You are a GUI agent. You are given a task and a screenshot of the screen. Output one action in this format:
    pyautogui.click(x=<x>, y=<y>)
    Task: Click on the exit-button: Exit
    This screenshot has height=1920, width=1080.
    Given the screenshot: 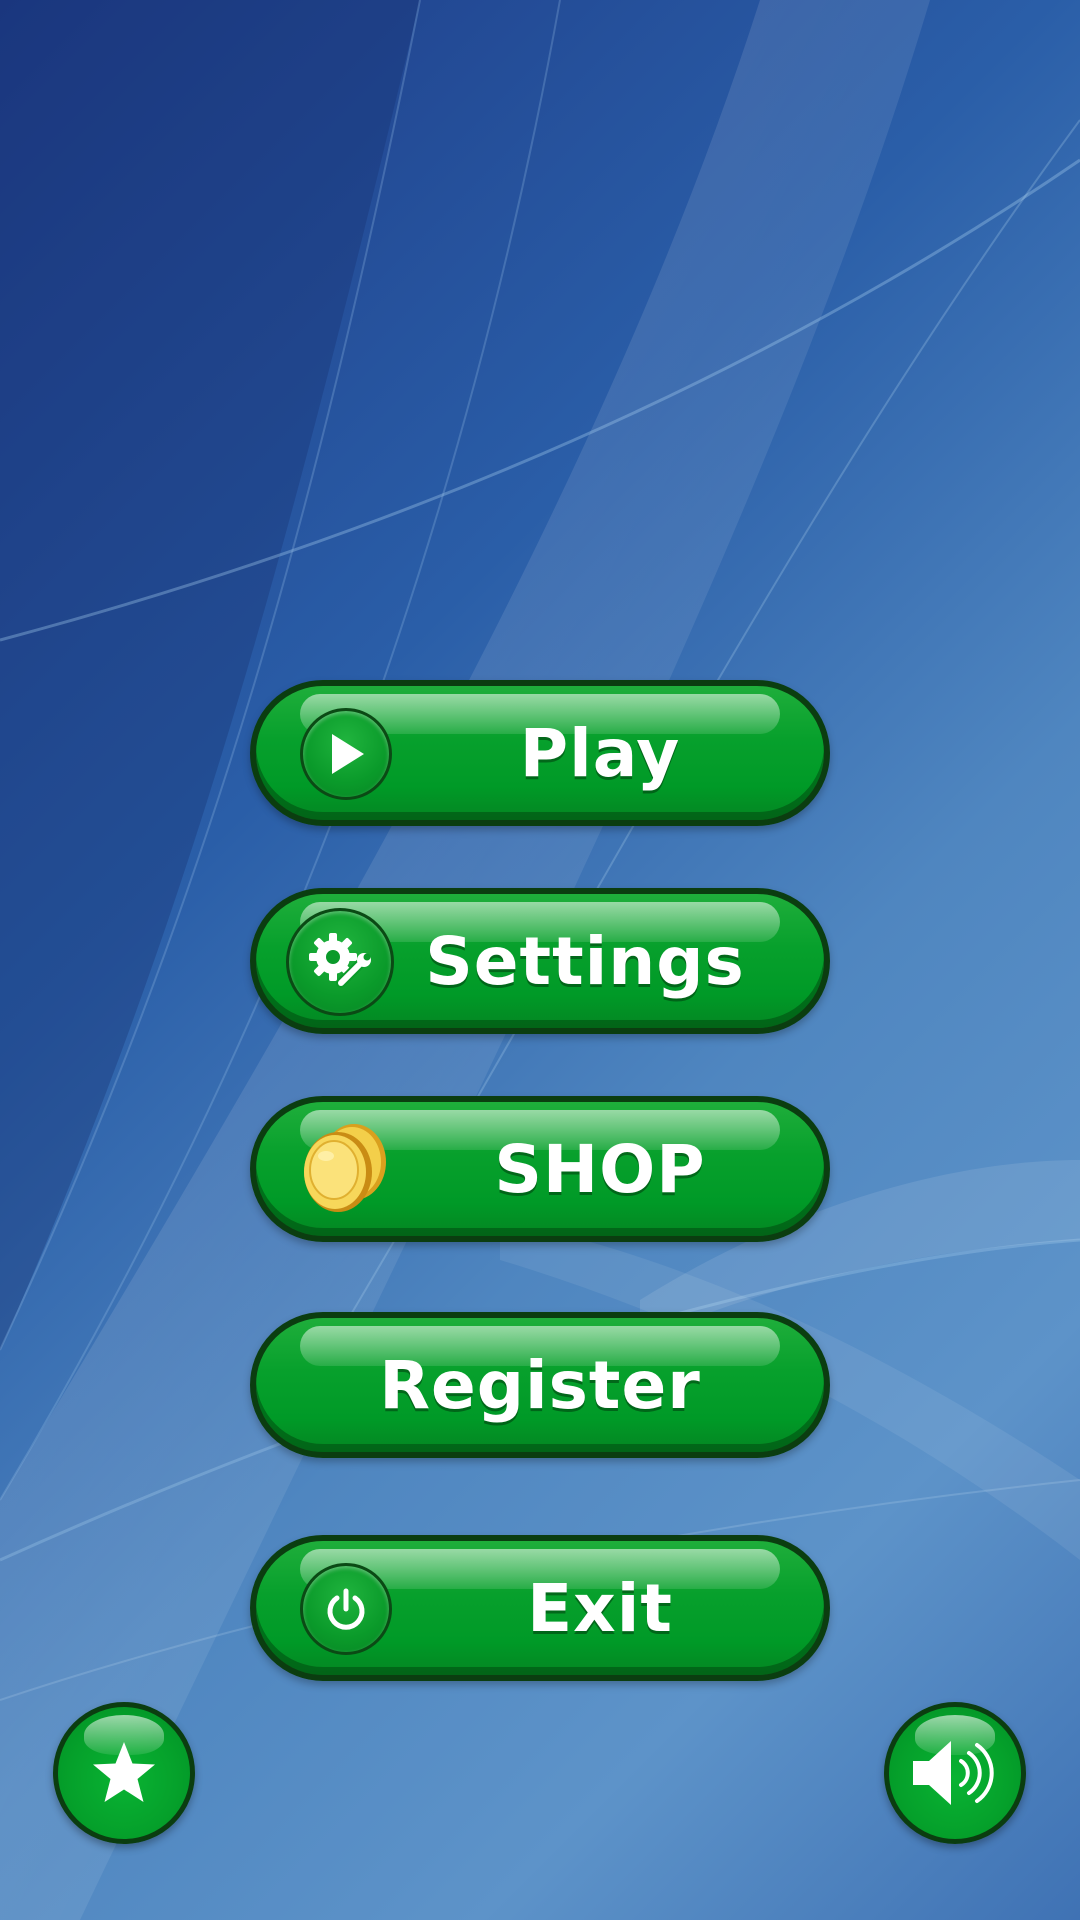 What is the action you would take?
    pyautogui.click(x=540, y=1608)
    